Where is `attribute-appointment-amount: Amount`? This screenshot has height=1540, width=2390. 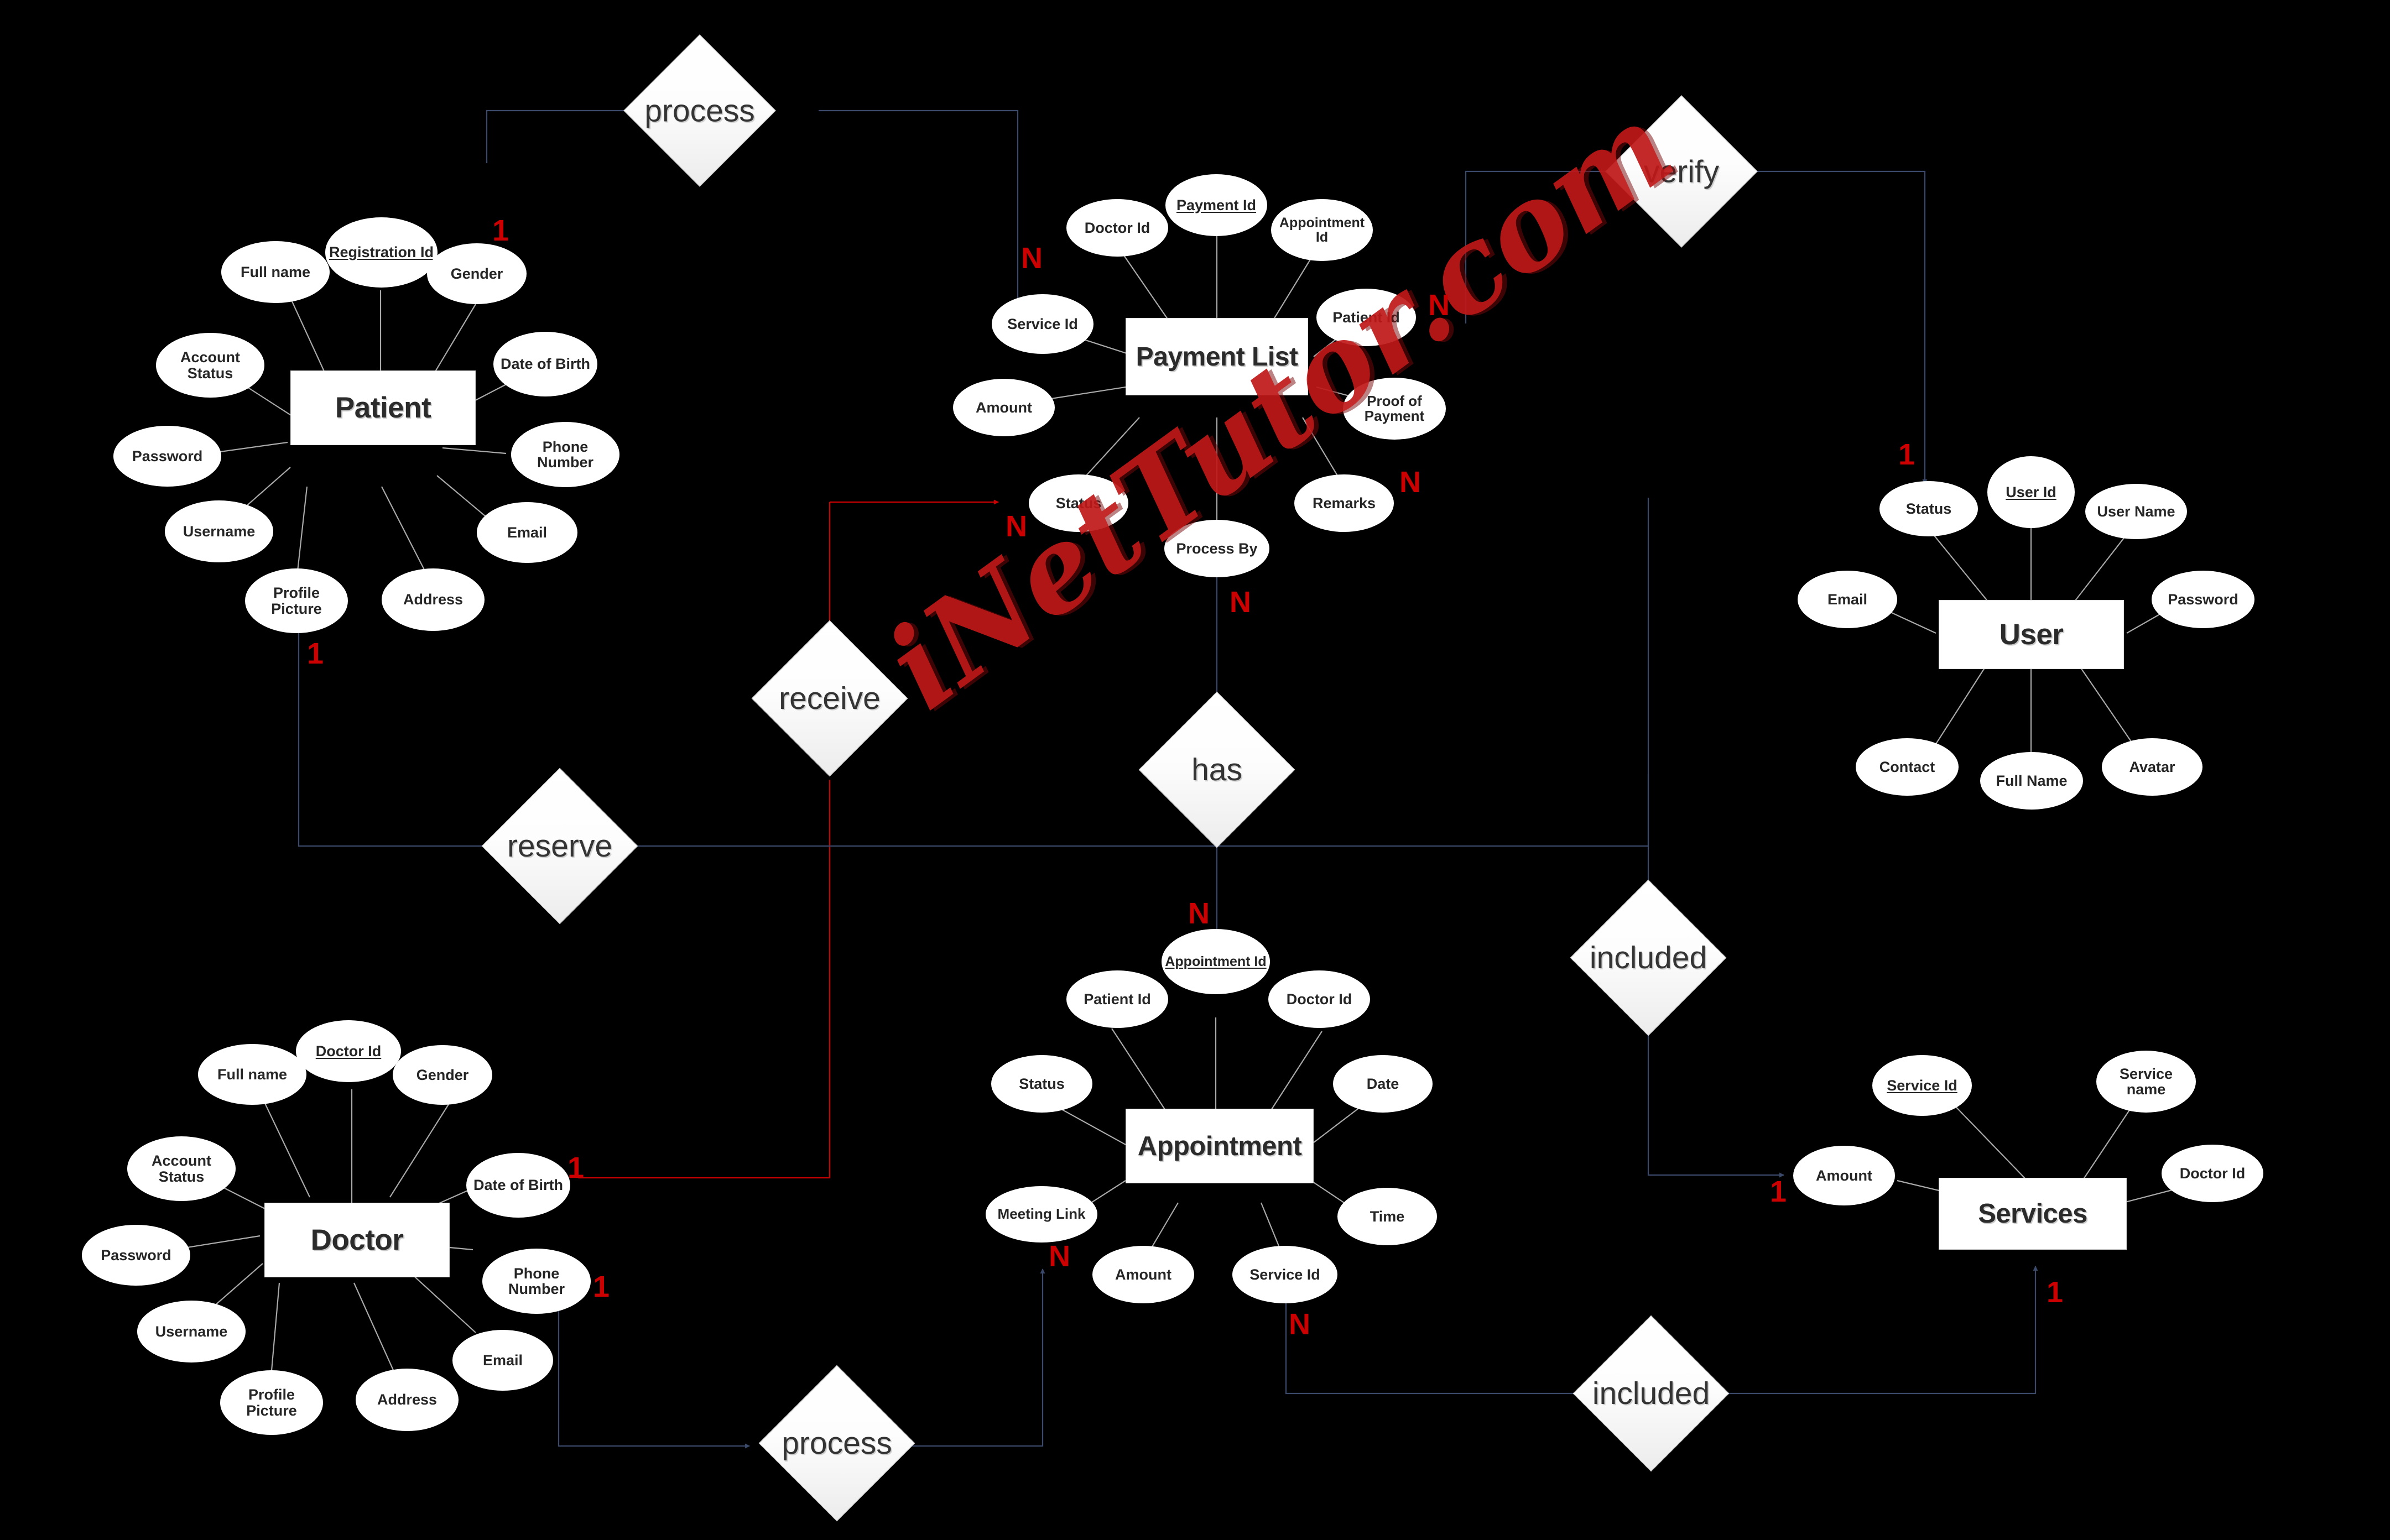 attribute-appointment-amount: Amount is located at coordinates (1143, 1274).